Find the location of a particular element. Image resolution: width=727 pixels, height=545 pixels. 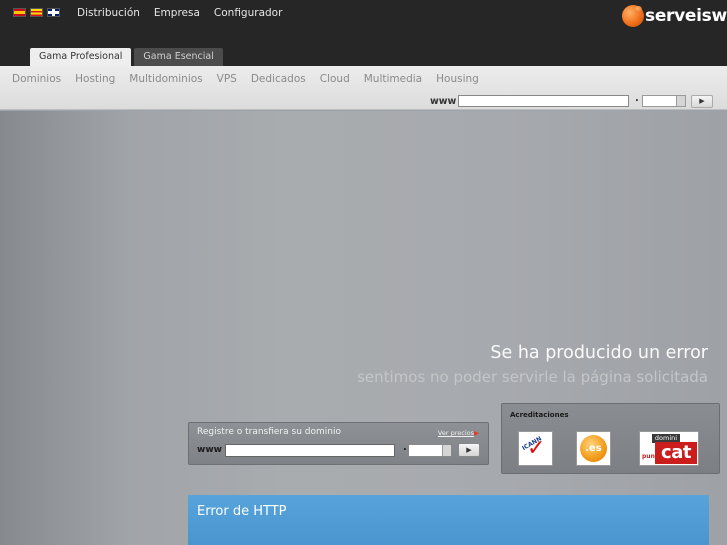

prices-arrow-icon: ▶ is located at coordinates (476, 433).